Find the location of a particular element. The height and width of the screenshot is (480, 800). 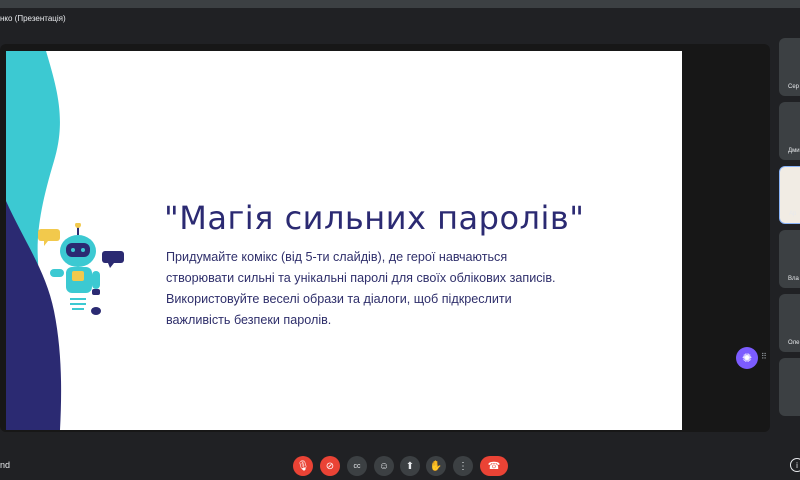

participant-tile-active: Ар is located at coordinates (789, 195).